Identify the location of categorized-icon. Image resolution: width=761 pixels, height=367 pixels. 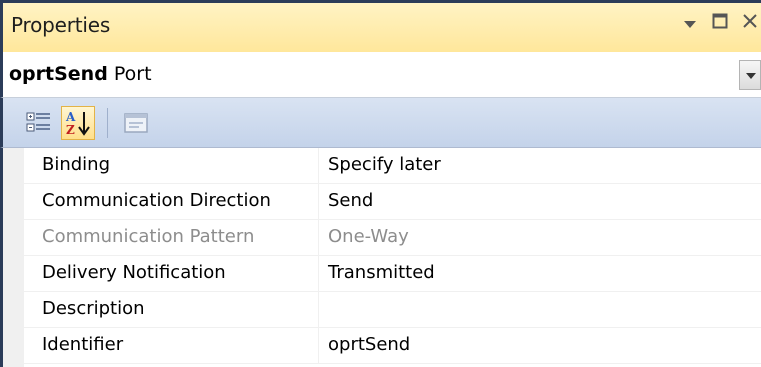
(40, 123).